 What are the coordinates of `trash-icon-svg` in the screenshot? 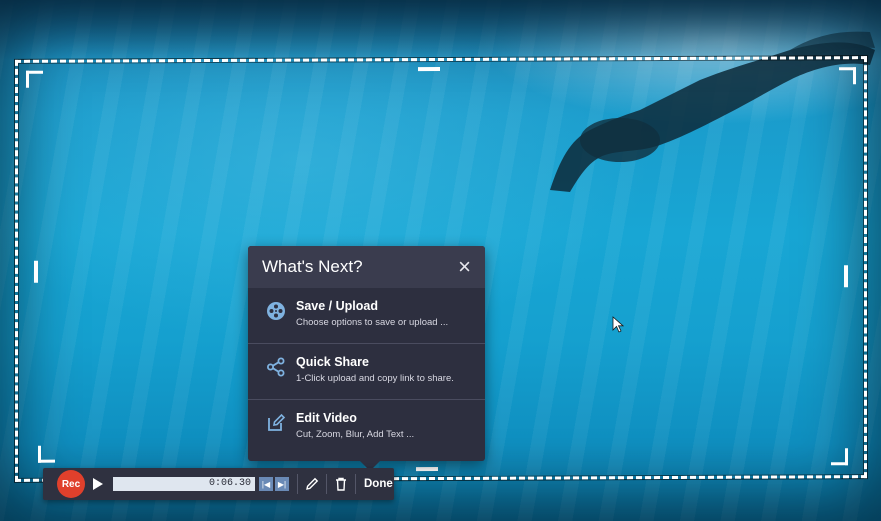 It's located at (341, 484).